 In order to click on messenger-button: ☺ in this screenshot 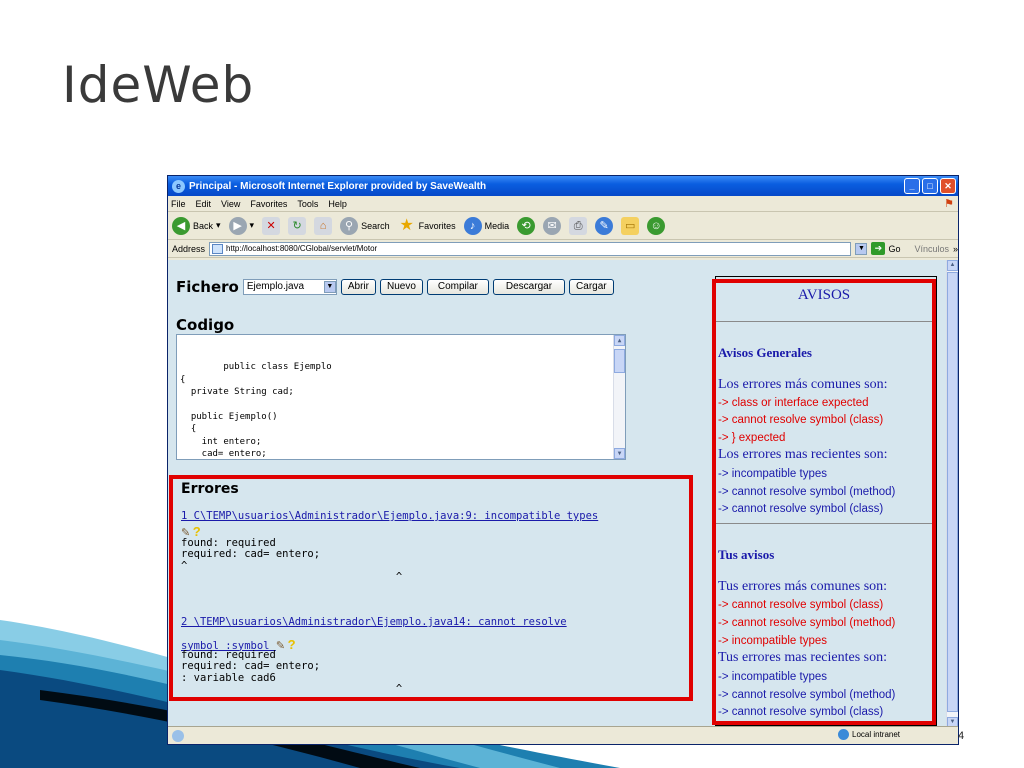, I will do `click(656, 225)`.